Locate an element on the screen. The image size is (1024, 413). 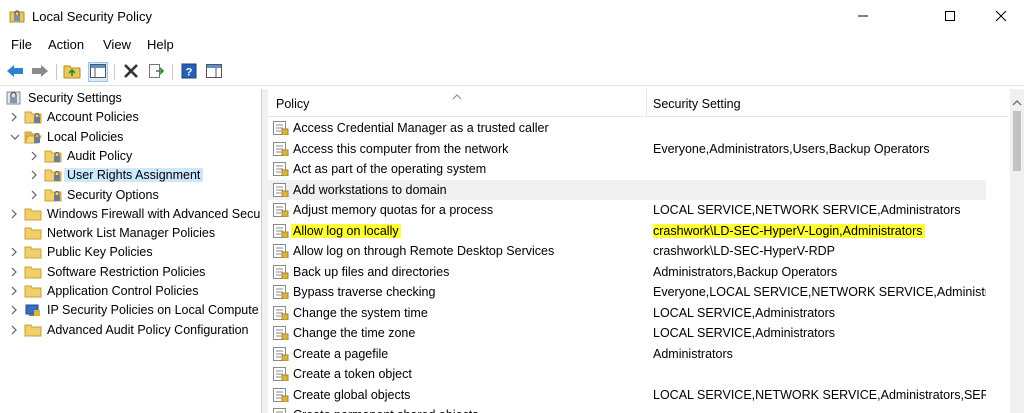
delete-button is located at coordinates (131, 72).